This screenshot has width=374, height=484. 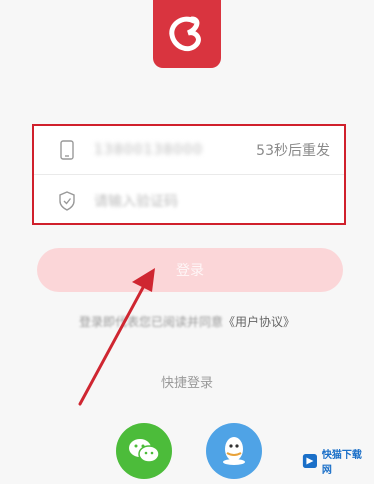 What do you see at coordinates (293, 150) in the screenshot?
I see `resend-countdown: 53秒后重发` at bounding box center [293, 150].